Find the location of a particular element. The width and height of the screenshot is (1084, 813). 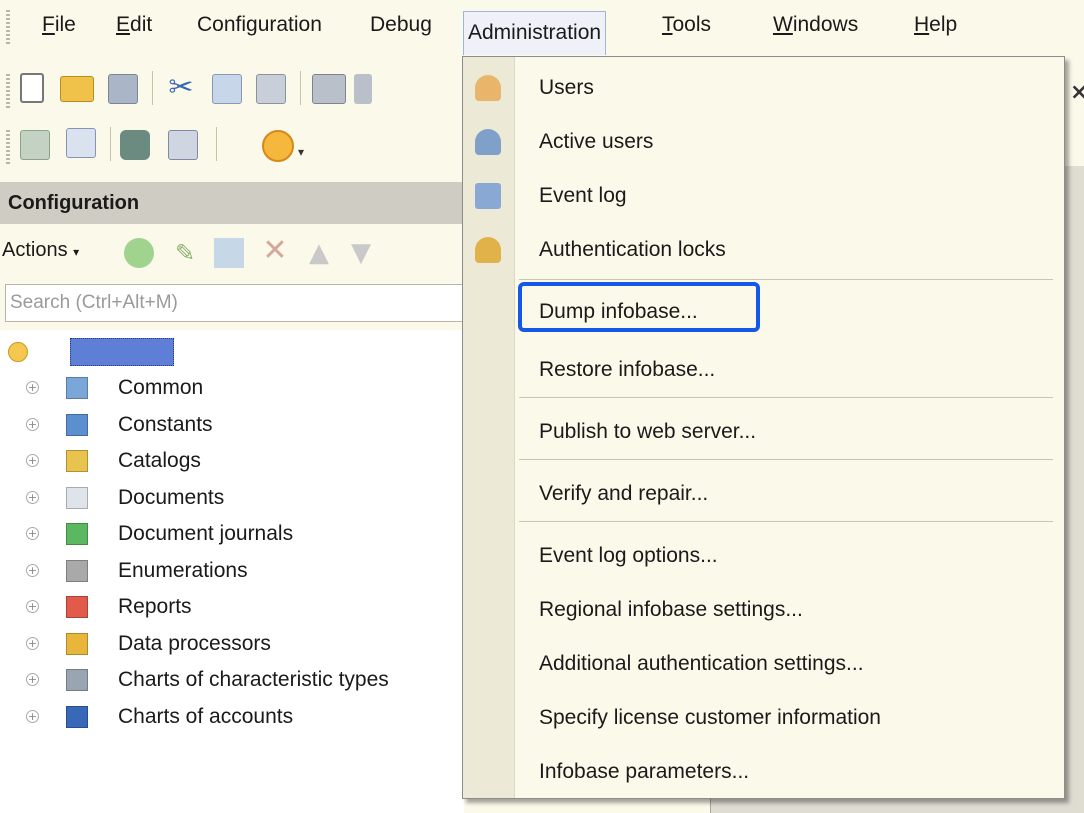

menubar-grip is located at coordinates (8, 28).